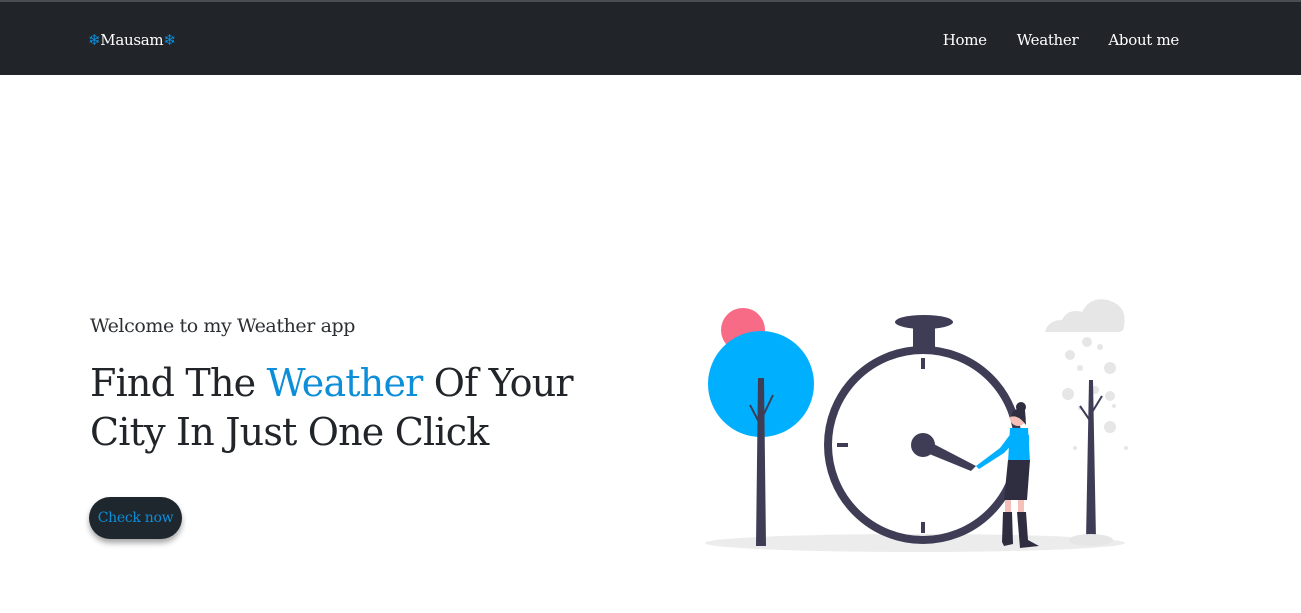  I want to click on headline-part-1: Find The, so click(178, 383).